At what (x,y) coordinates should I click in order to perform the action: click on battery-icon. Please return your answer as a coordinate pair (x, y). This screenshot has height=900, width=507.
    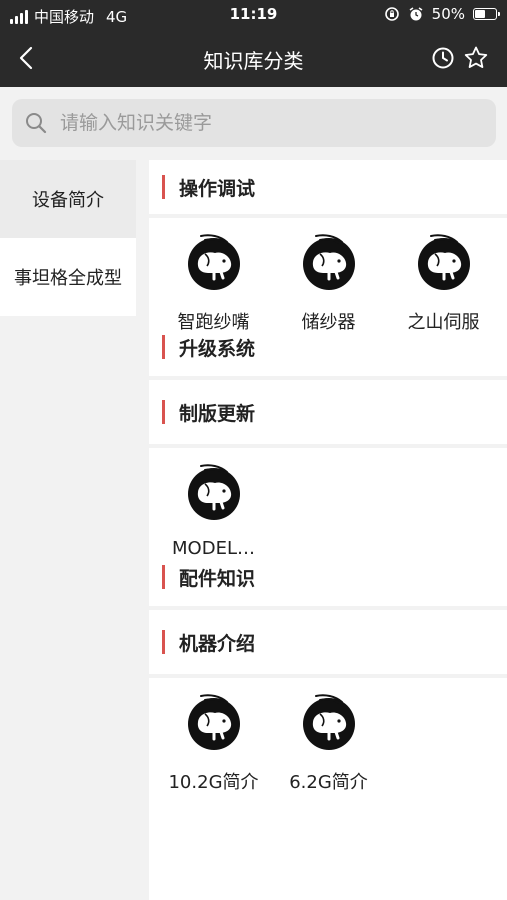
    Looking at the image, I should click on (486, 14).